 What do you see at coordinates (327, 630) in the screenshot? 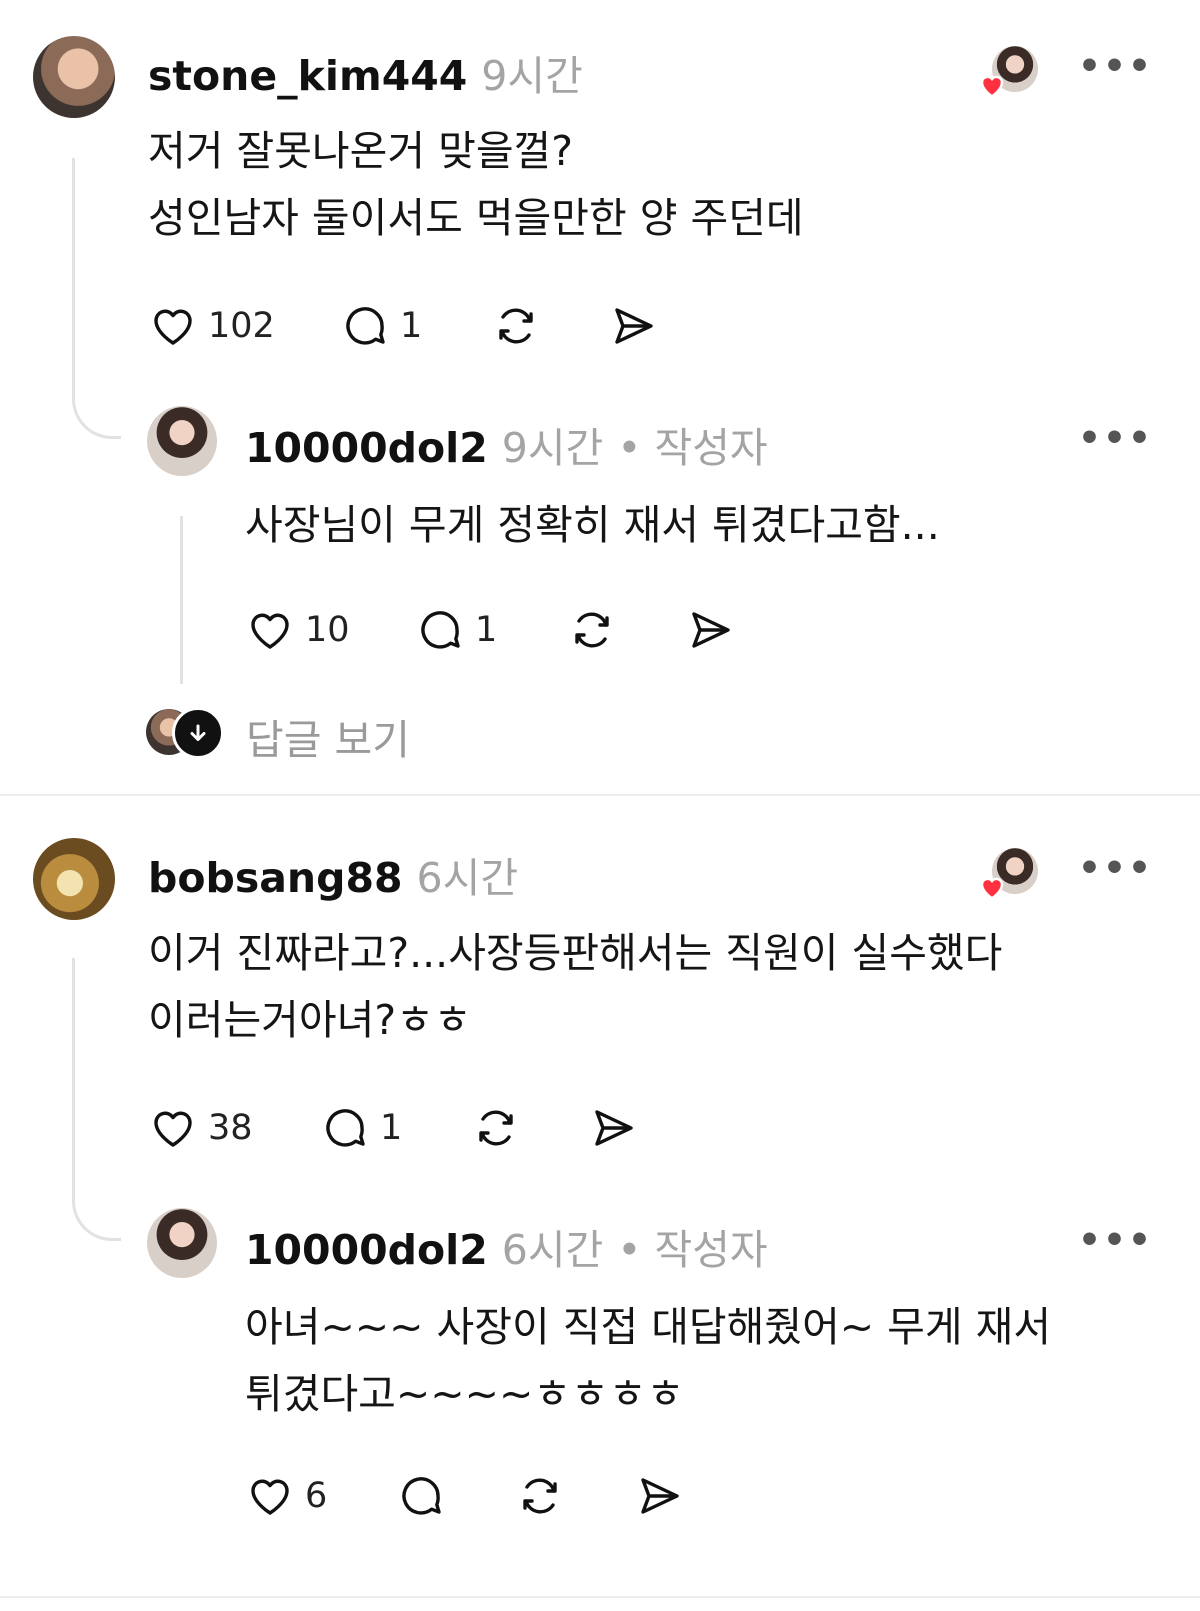
I see `like-count: 10` at bounding box center [327, 630].